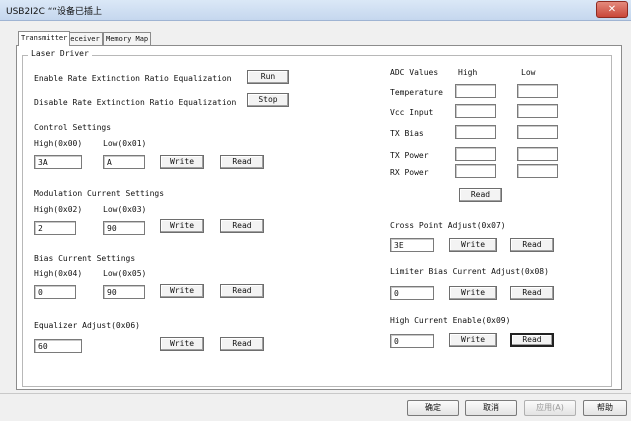  I want to click on bias-read-button: Read, so click(242, 291).